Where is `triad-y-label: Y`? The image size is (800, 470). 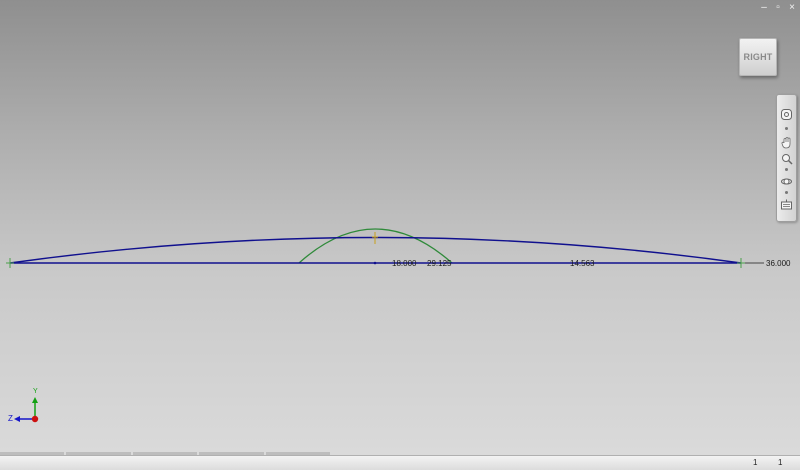
triad-y-label: Y is located at coordinates (35, 391).